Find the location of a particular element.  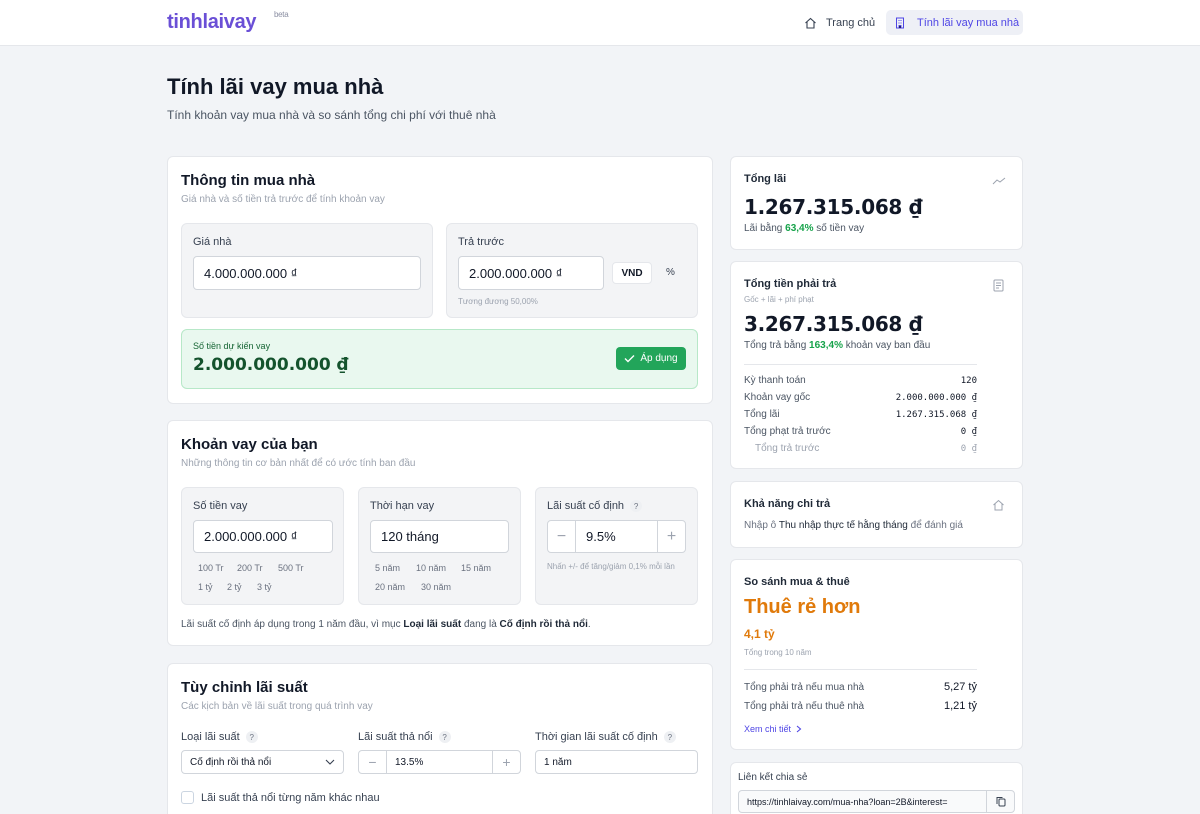

compare-label: So sánh mua & thuê is located at coordinates (797, 582).